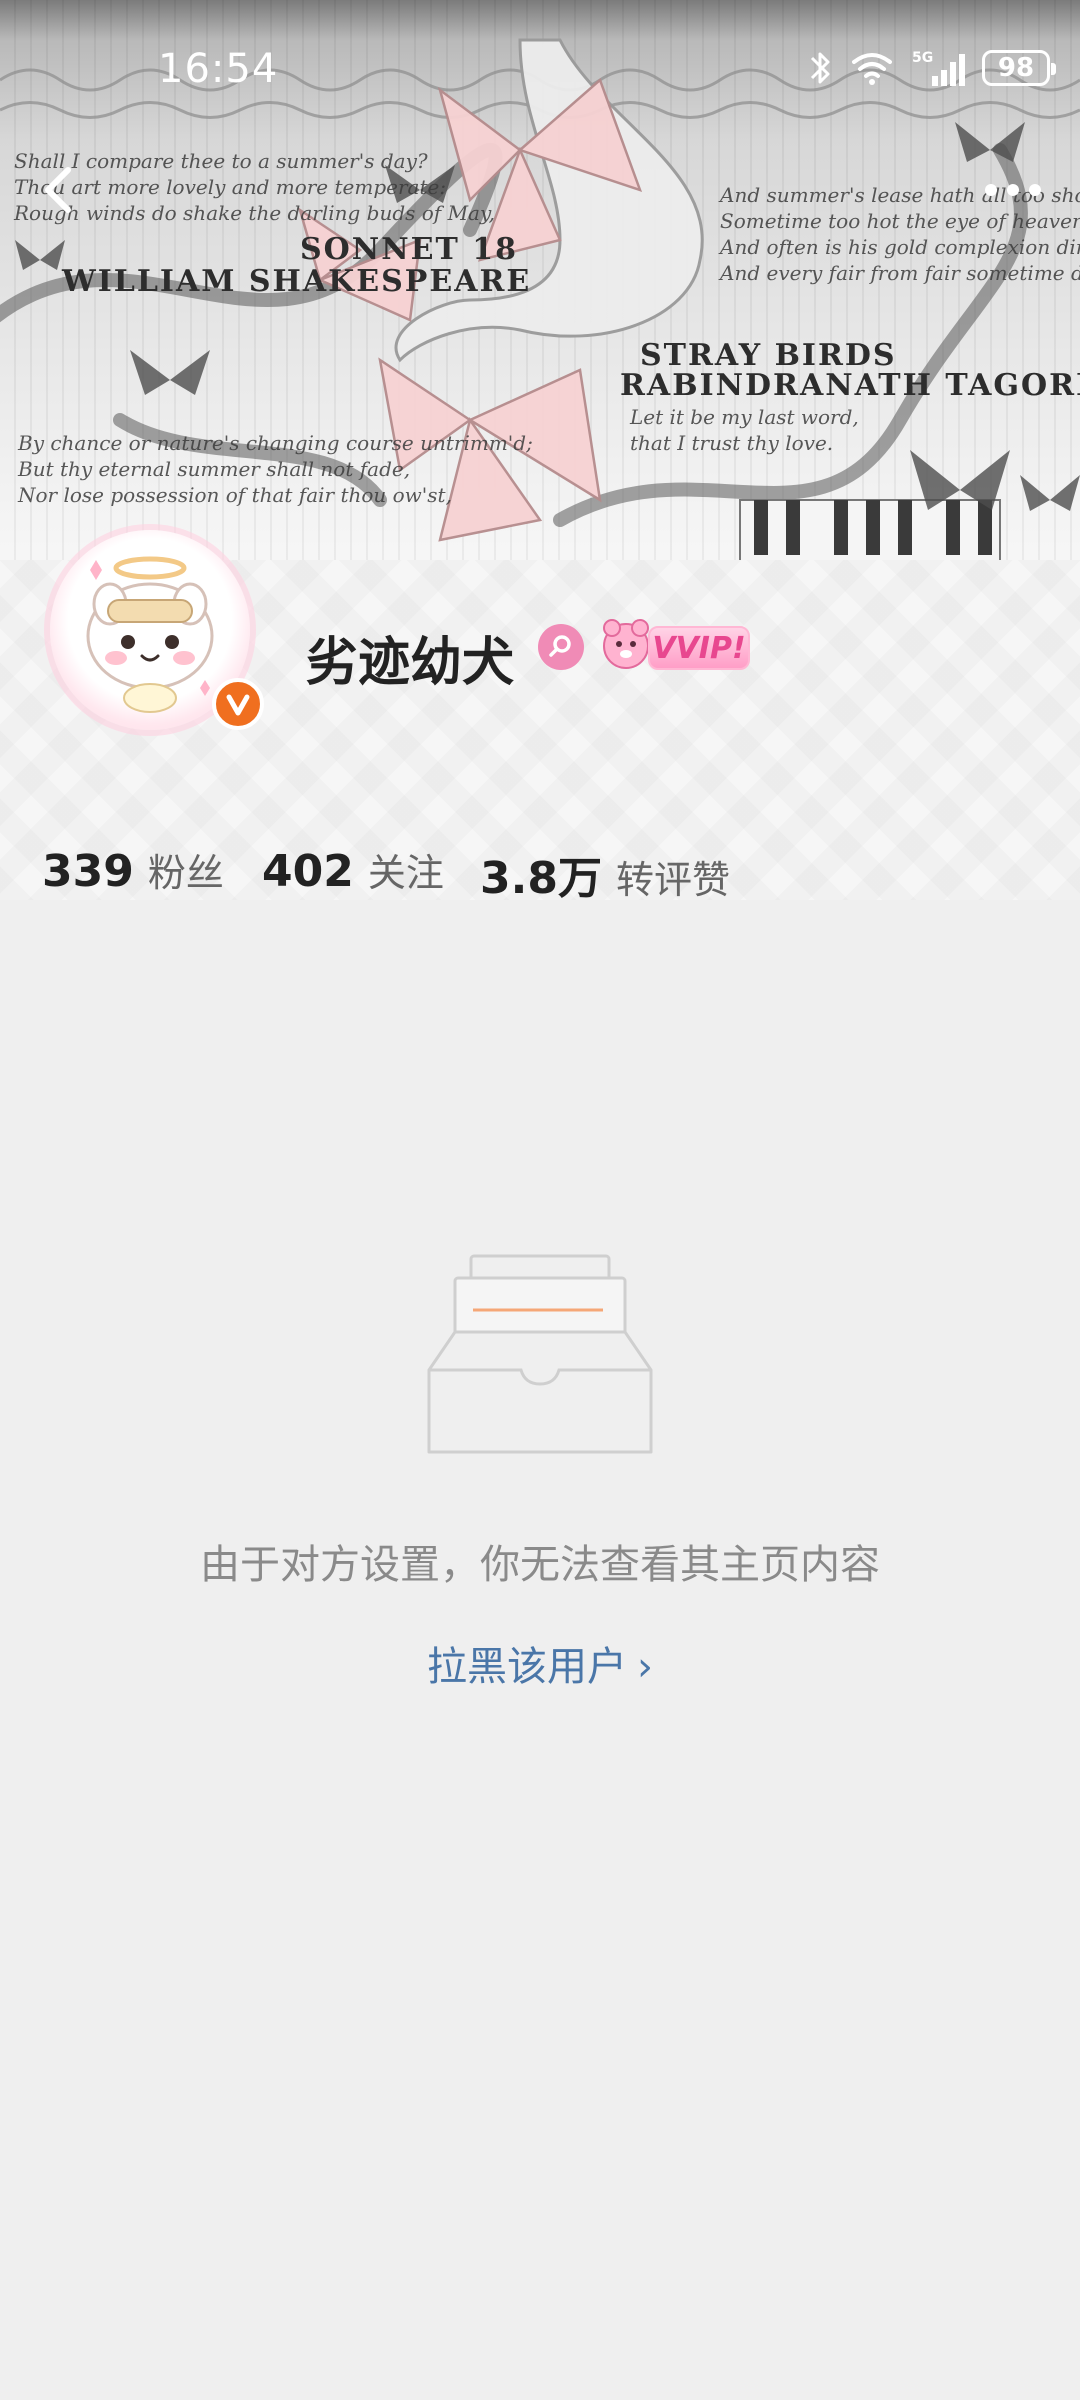 The height and width of the screenshot is (2400, 1080). I want to click on back-button, so click(60, 190).